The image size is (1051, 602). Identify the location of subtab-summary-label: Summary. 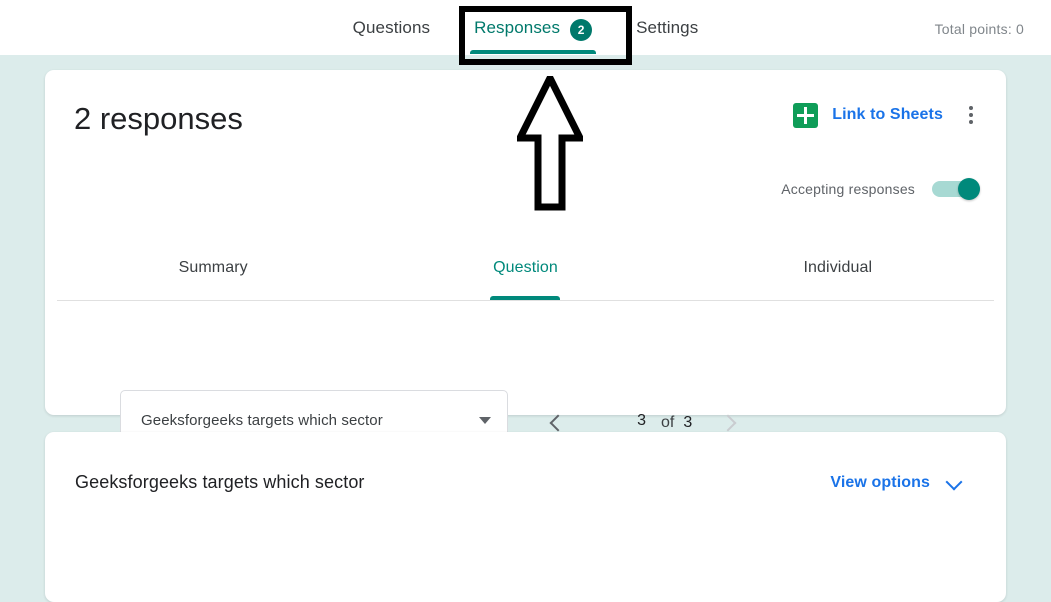
(213, 267).